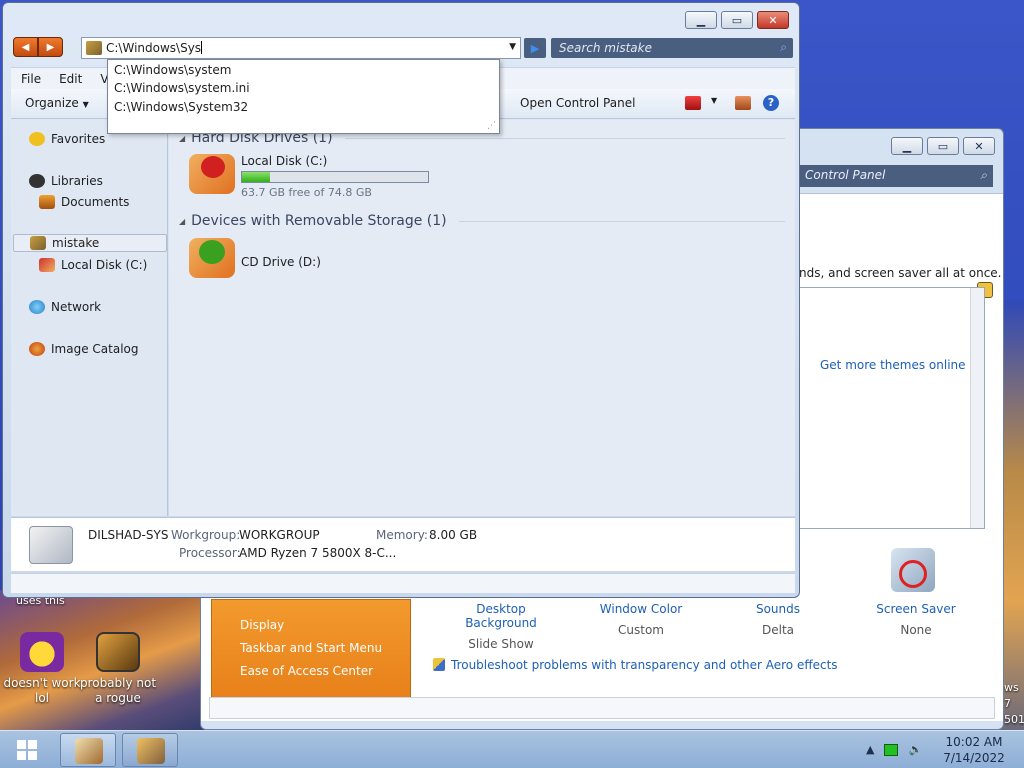  I want to click on swatch-window-color: Window Color Custom, so click(641, 619).